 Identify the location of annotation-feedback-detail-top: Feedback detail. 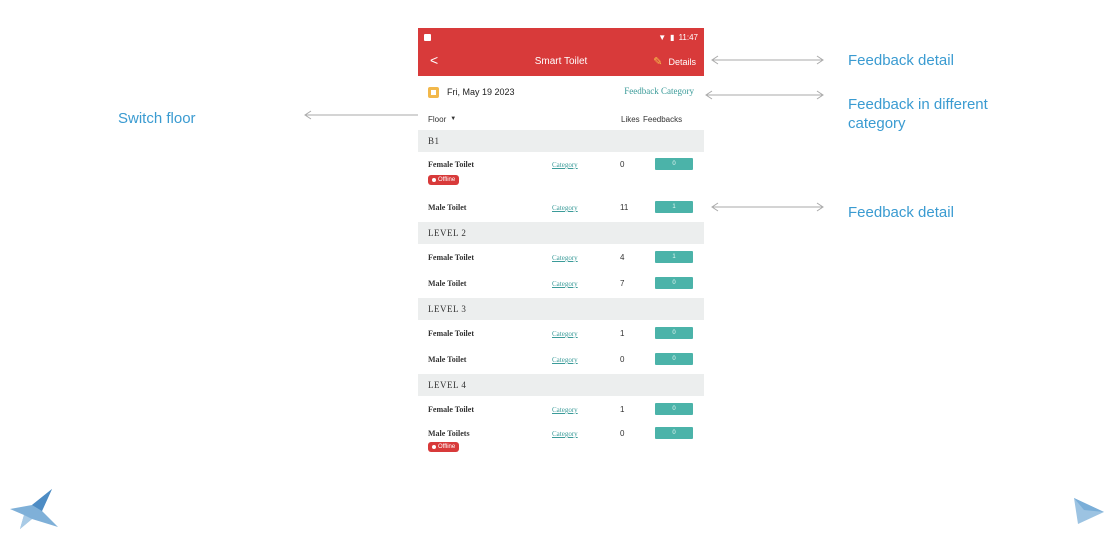
(901, 60).